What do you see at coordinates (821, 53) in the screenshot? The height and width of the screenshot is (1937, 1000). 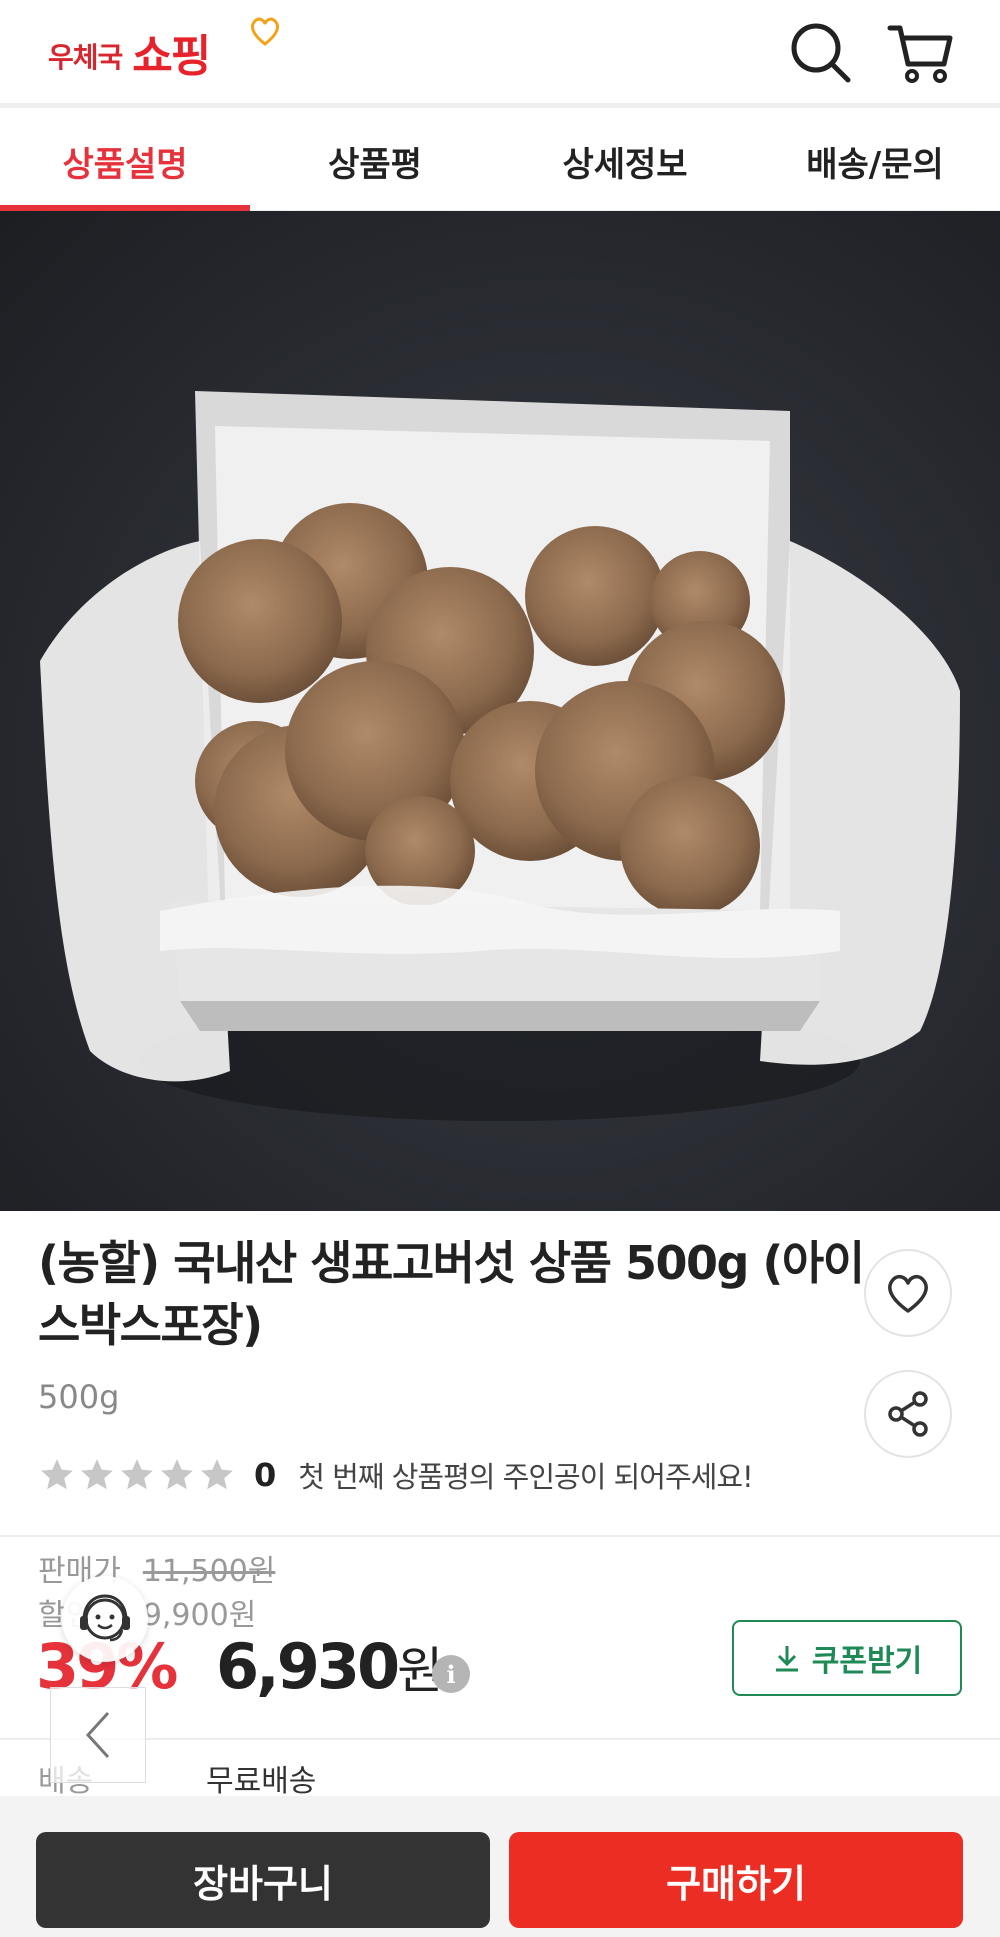 I see `search-icon` at bounding box center [821, 53].